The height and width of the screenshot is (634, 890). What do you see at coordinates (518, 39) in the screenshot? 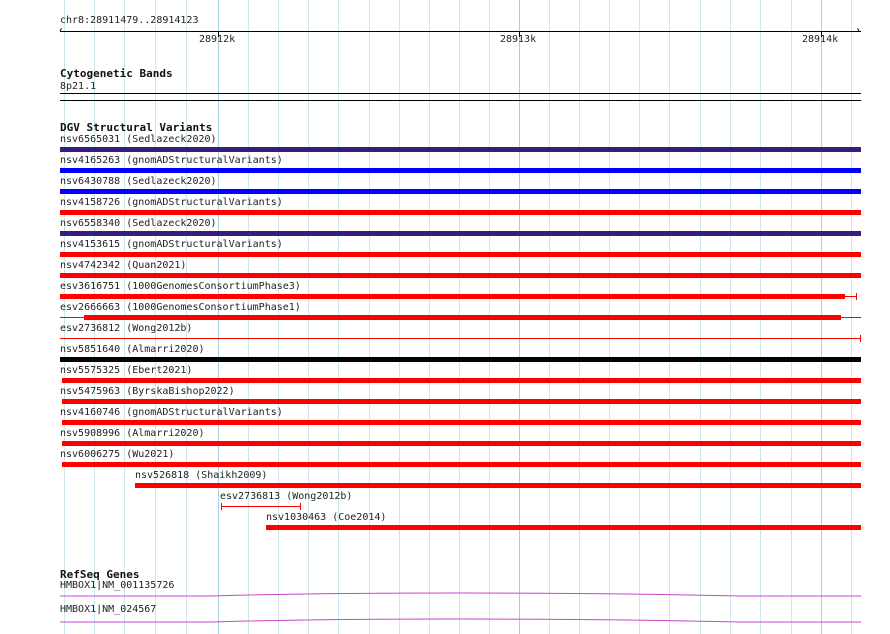
I see `ruler-tick-label: 28913k` at bounding box center [518, 39].